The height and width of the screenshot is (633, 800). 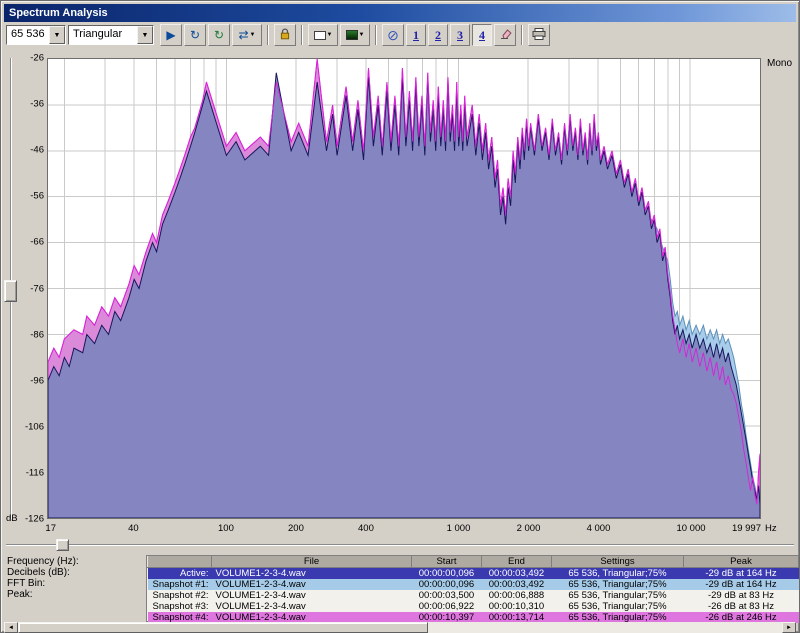 I want to click on snapshot-3-button: 3, so click(x=460, y=35).